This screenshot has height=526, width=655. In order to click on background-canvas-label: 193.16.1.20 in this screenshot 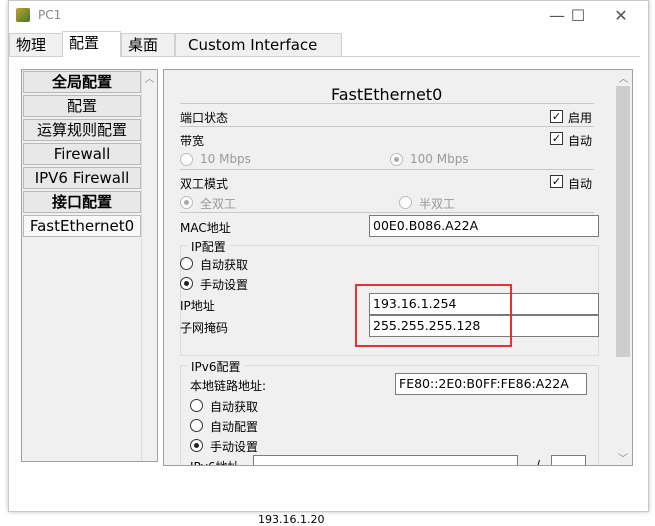, I will do `click(291, 519)`.